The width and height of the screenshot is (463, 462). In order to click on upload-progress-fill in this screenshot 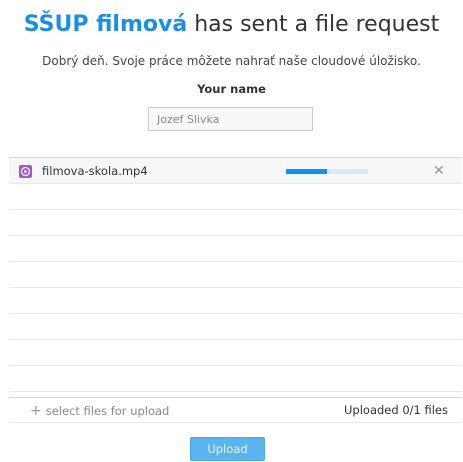, I will do `click(306, 171)`.